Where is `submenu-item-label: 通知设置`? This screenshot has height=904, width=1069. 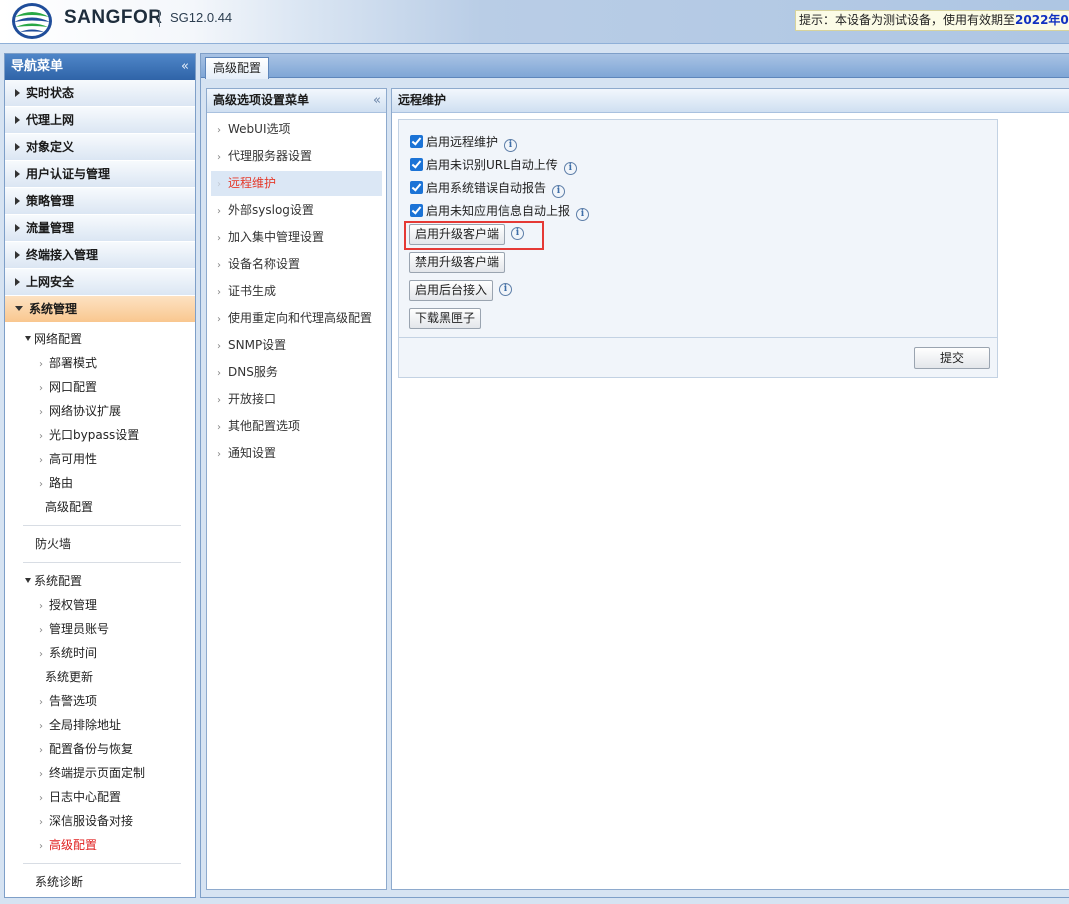
submenu-item-label: 通知设置 is located at coordinates (252, 453).